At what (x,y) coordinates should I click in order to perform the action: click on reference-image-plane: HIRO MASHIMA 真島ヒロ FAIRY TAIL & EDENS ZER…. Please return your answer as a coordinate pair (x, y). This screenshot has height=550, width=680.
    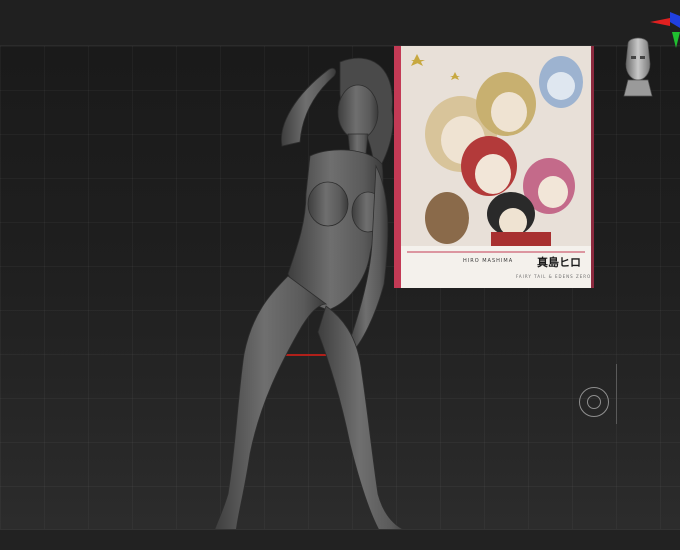
    Looking at the image, I should click on (494, 167).